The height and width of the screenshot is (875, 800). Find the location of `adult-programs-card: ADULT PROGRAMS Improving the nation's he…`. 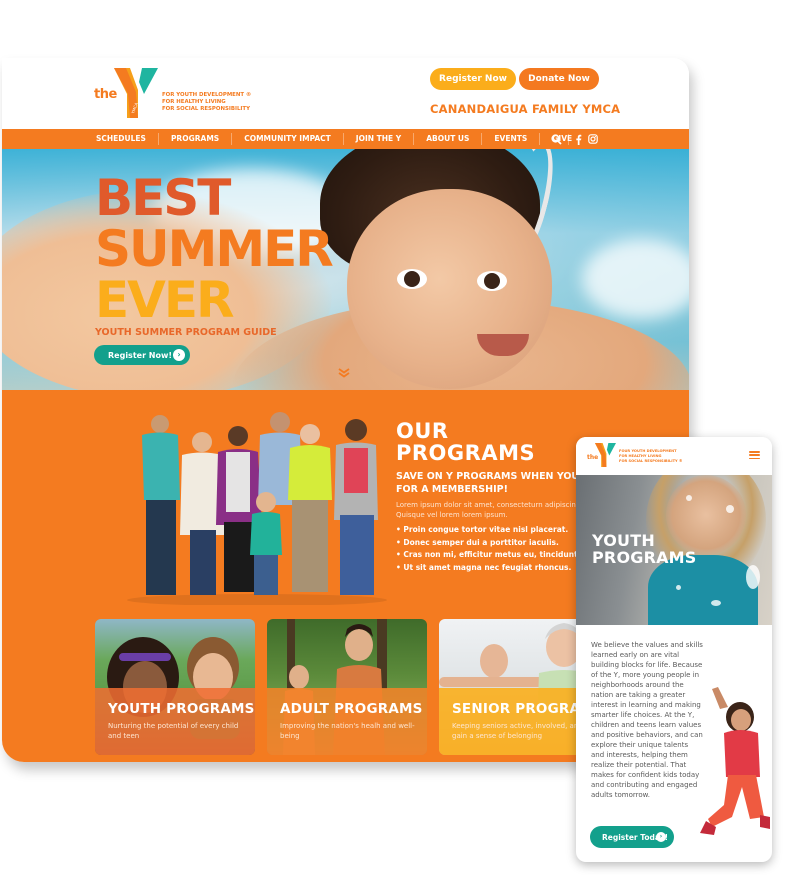

adult-programs-card: ADULT PROGRAMS Improving the nation's he… is located at coordinates (347, 687).